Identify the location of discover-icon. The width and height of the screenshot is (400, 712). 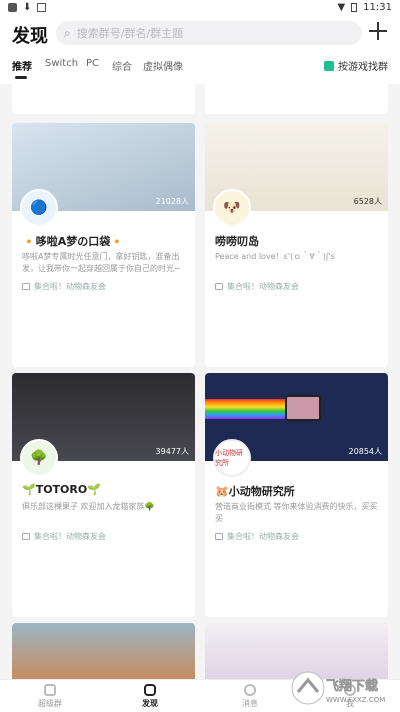
(150, 690).